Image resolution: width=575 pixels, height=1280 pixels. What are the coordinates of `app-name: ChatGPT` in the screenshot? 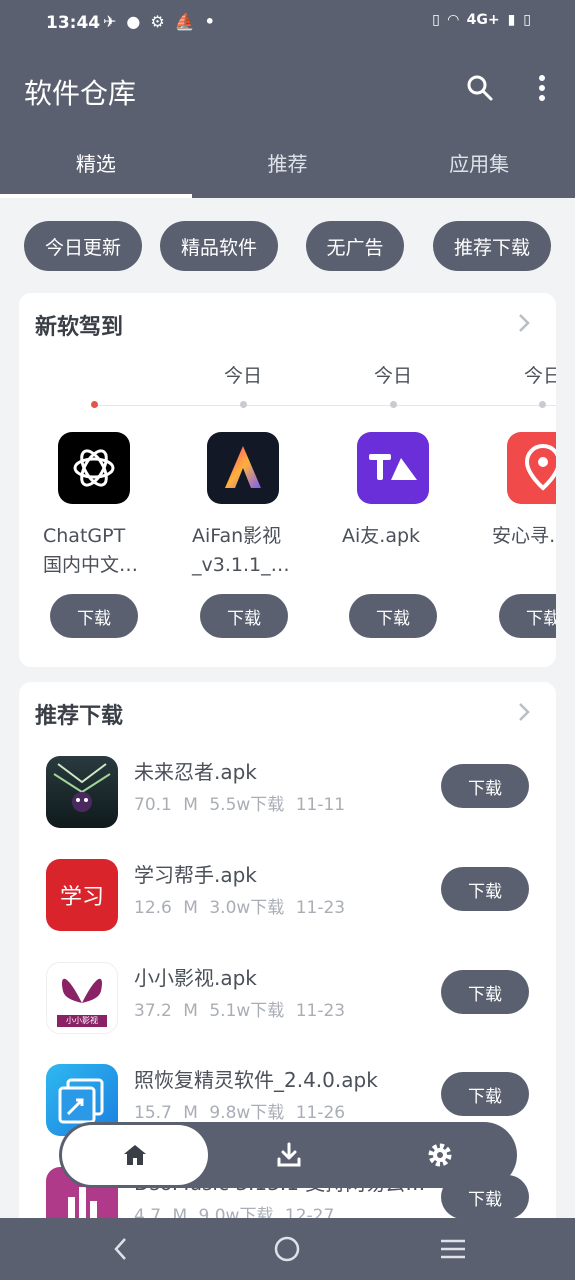 It's located at (84, 536).